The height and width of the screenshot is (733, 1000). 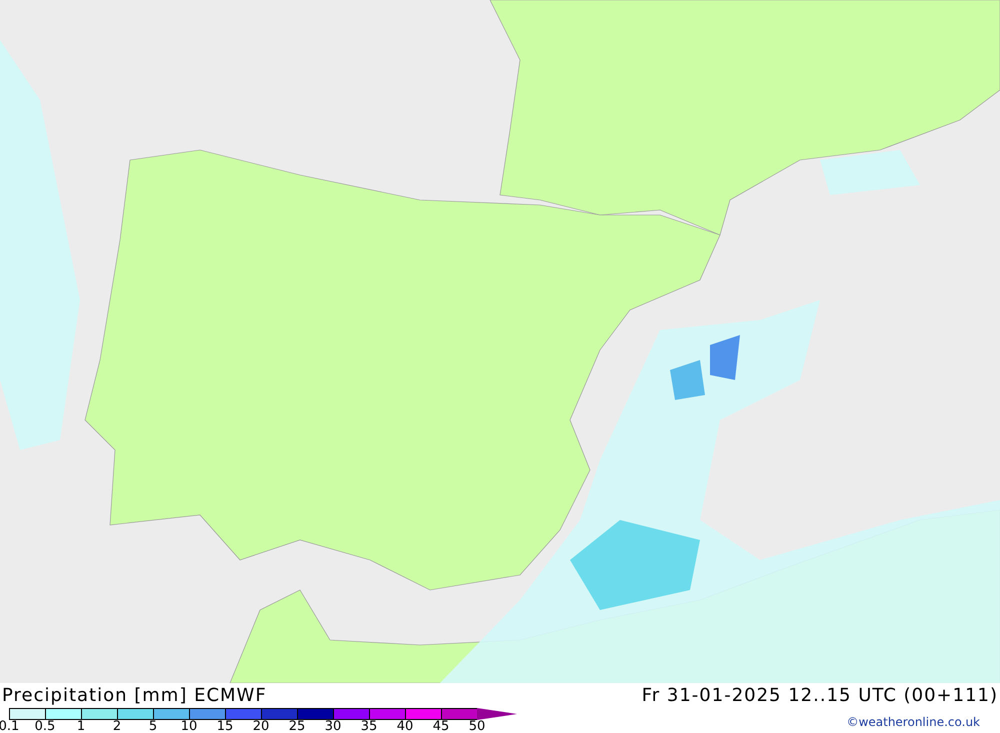 What do you see at coordinates (497, 714) in the screenshot?
I see `scale-arrow-icon` at bounding box center [497, 714].